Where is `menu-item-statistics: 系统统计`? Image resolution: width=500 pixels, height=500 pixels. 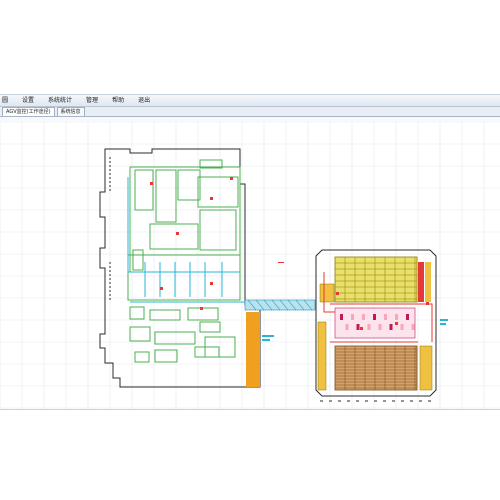
menu-item-statistics: 系统统计 is located at coordinates (60, 101).